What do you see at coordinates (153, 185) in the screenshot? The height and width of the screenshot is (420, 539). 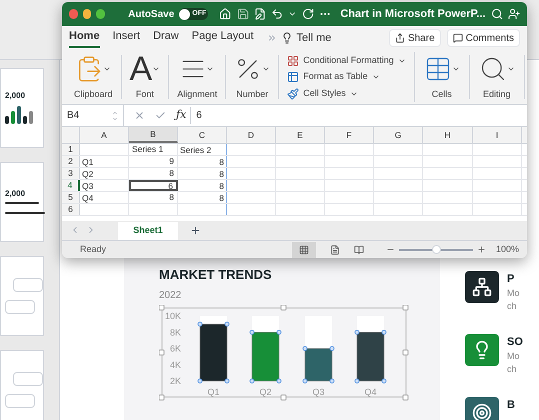 I see `table-cell: 6` at bounding box center [153, 185].